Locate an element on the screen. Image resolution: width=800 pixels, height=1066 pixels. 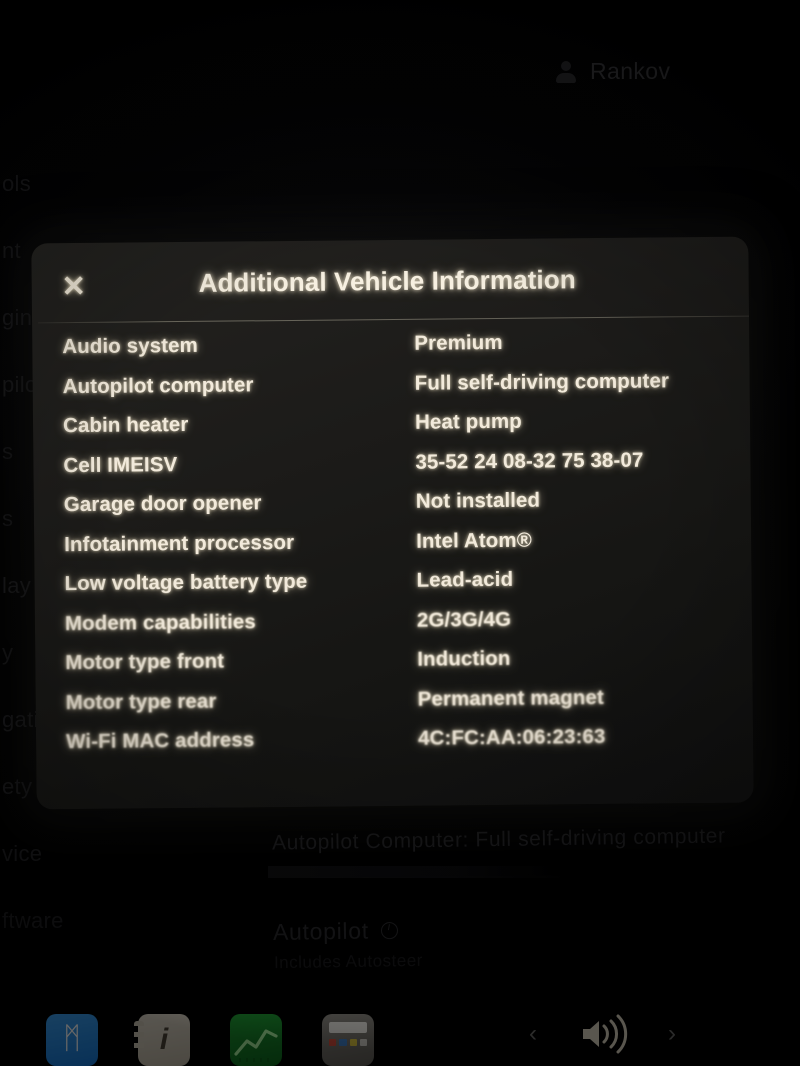
dialog-header: ✕ Additional Vehicle Information is located at coordinates (390, 280).